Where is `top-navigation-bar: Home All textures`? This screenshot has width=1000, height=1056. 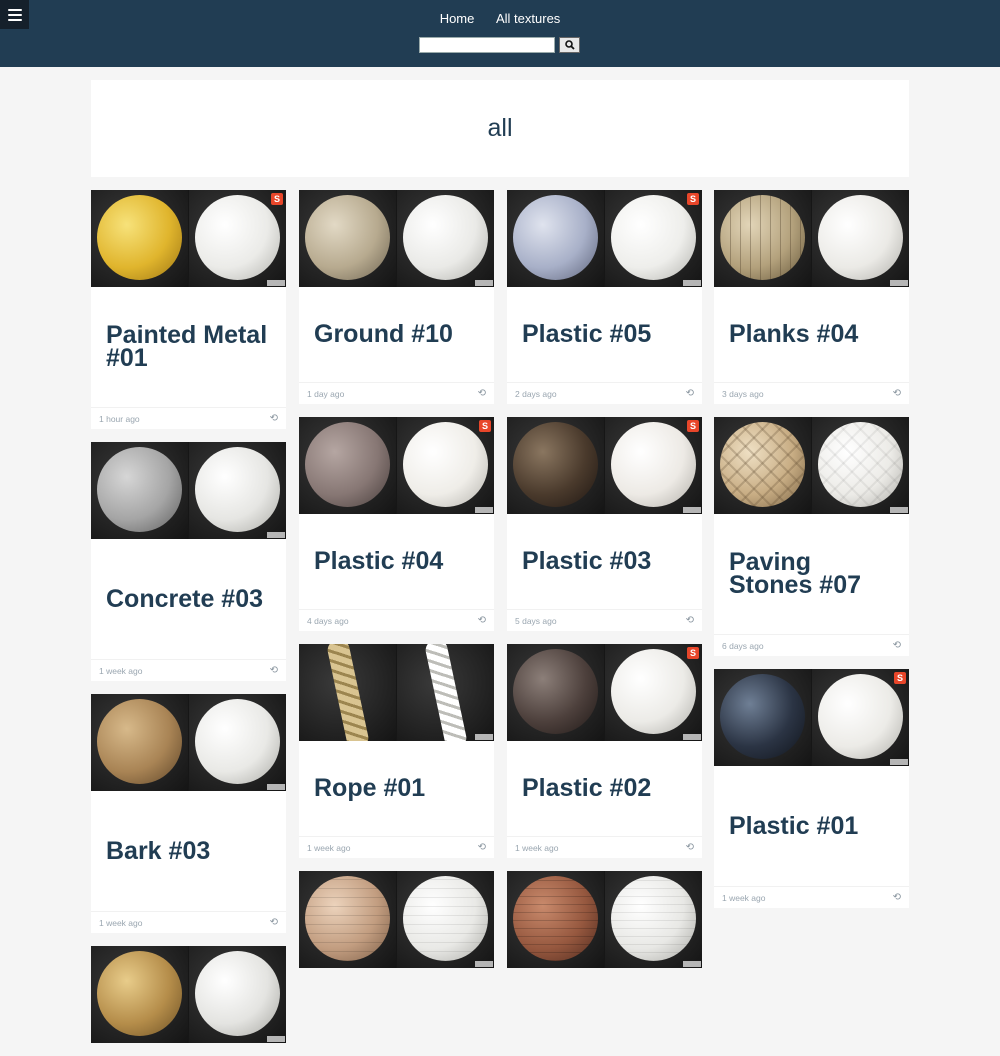
top-navigation-bar: Home All textures is located at coordinates (500, 33).